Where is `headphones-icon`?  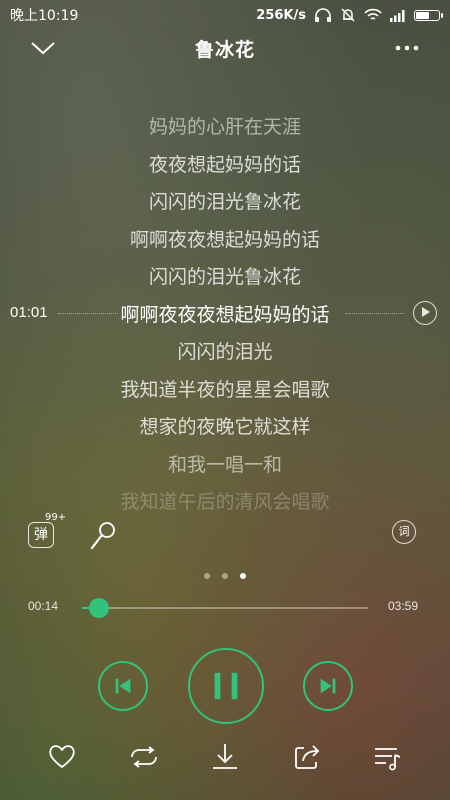 headphones-icon is located at coordinates (323, 15).